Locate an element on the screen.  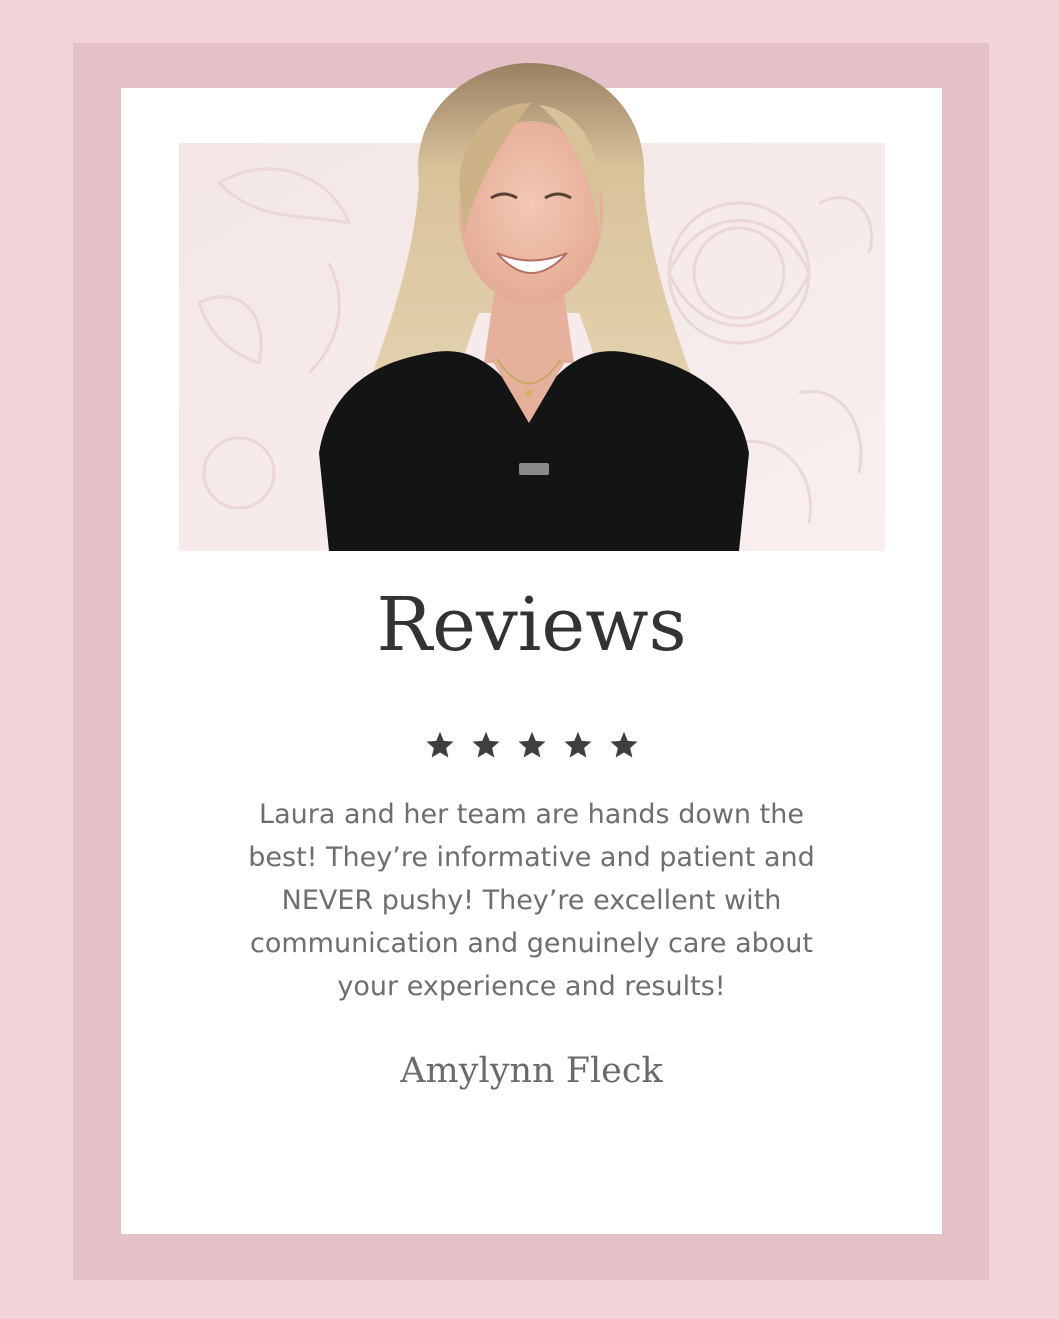
page-title: Reviews is located at coordinates (531, 625).